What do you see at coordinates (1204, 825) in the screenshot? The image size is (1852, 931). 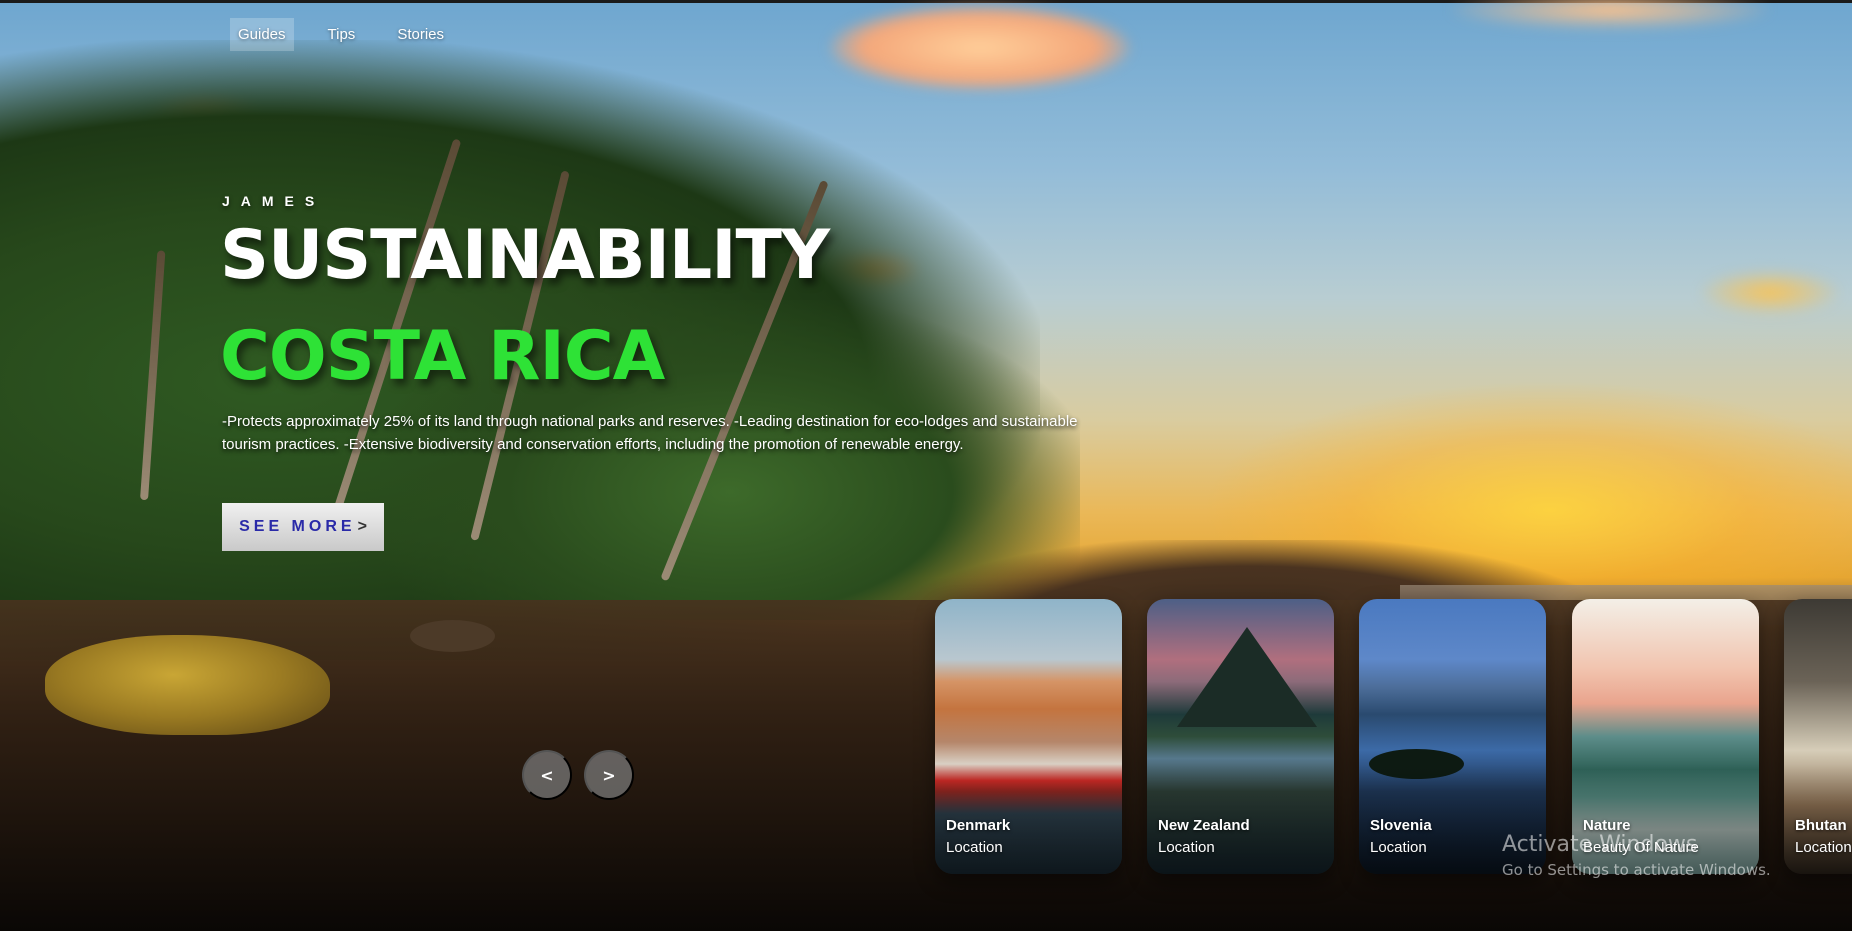 I see `card-title: New Zealand` at bounding box center [1204, 825].